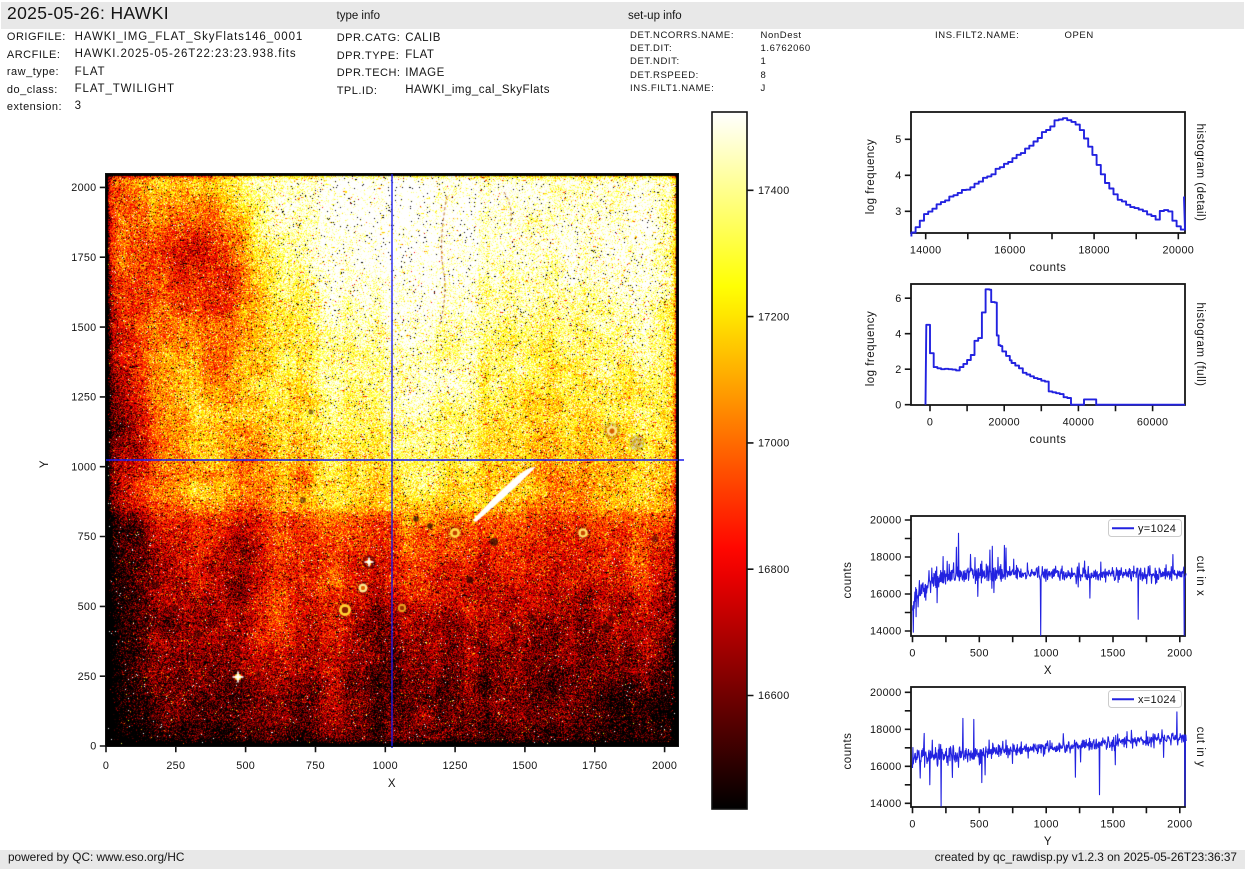 This screenshot has height=870, width=1245. What do you see at coordinates (774, 317) in the screenshot?
I see `svg-text: 17200` at bounding box center [774, 317].